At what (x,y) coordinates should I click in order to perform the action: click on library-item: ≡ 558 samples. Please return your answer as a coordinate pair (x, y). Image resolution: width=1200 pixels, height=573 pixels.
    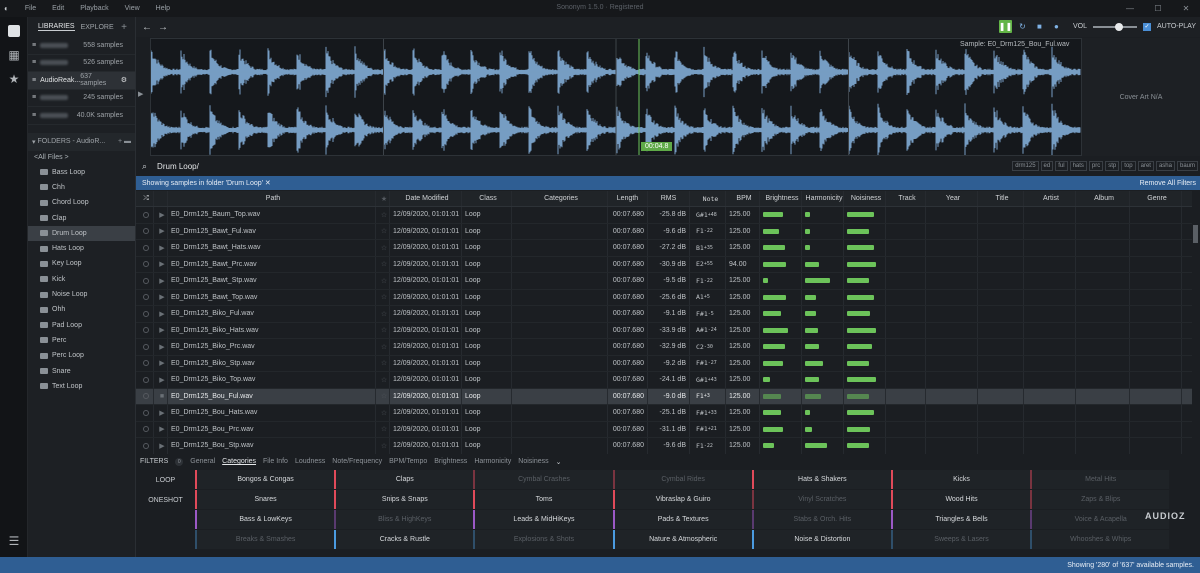
    Looking at the image, I should click on (81, 46).